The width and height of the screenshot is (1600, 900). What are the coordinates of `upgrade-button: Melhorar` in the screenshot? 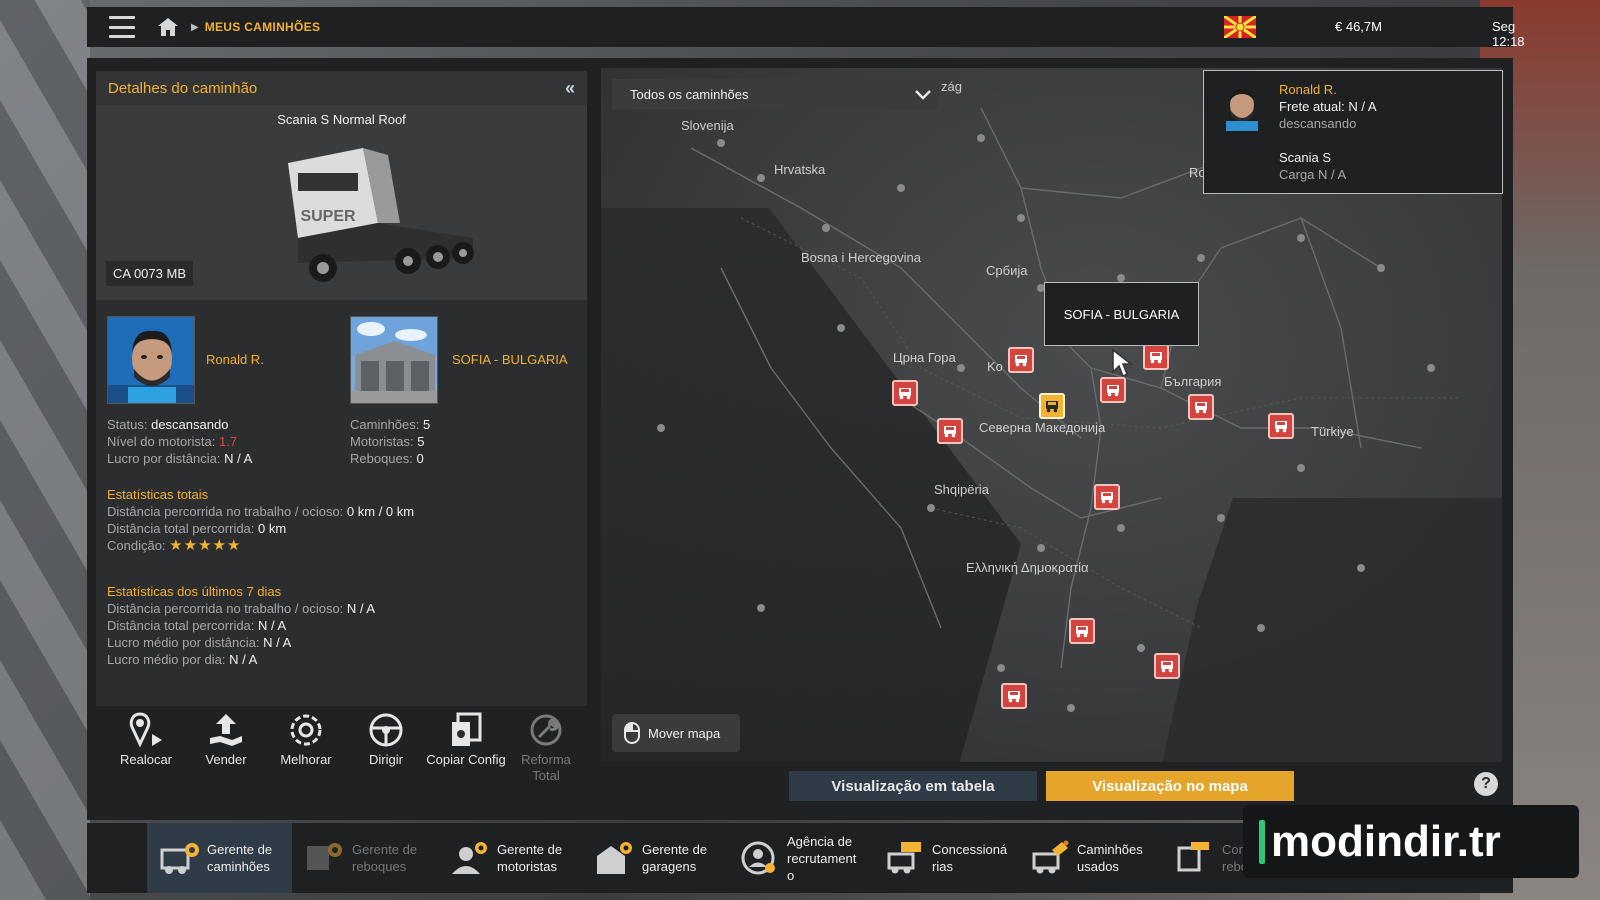 It's located at (306, 758).